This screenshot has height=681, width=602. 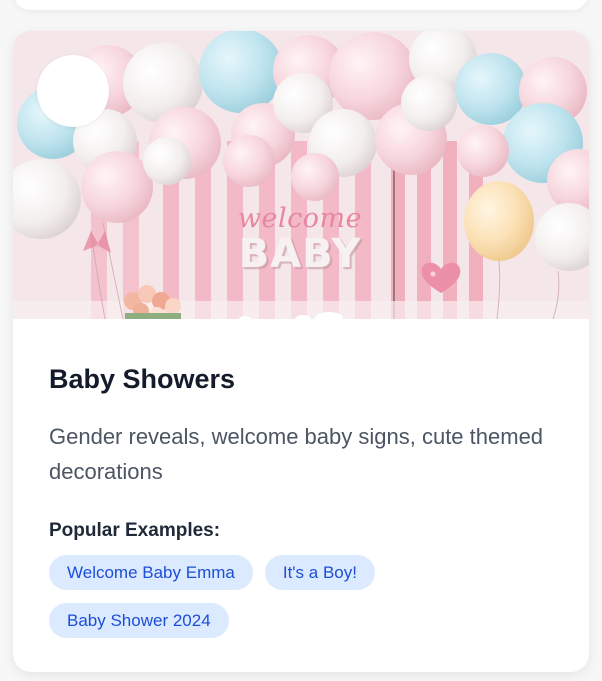 I want to click on sign-welcome-text: welcome, so click(x=300, y=218).